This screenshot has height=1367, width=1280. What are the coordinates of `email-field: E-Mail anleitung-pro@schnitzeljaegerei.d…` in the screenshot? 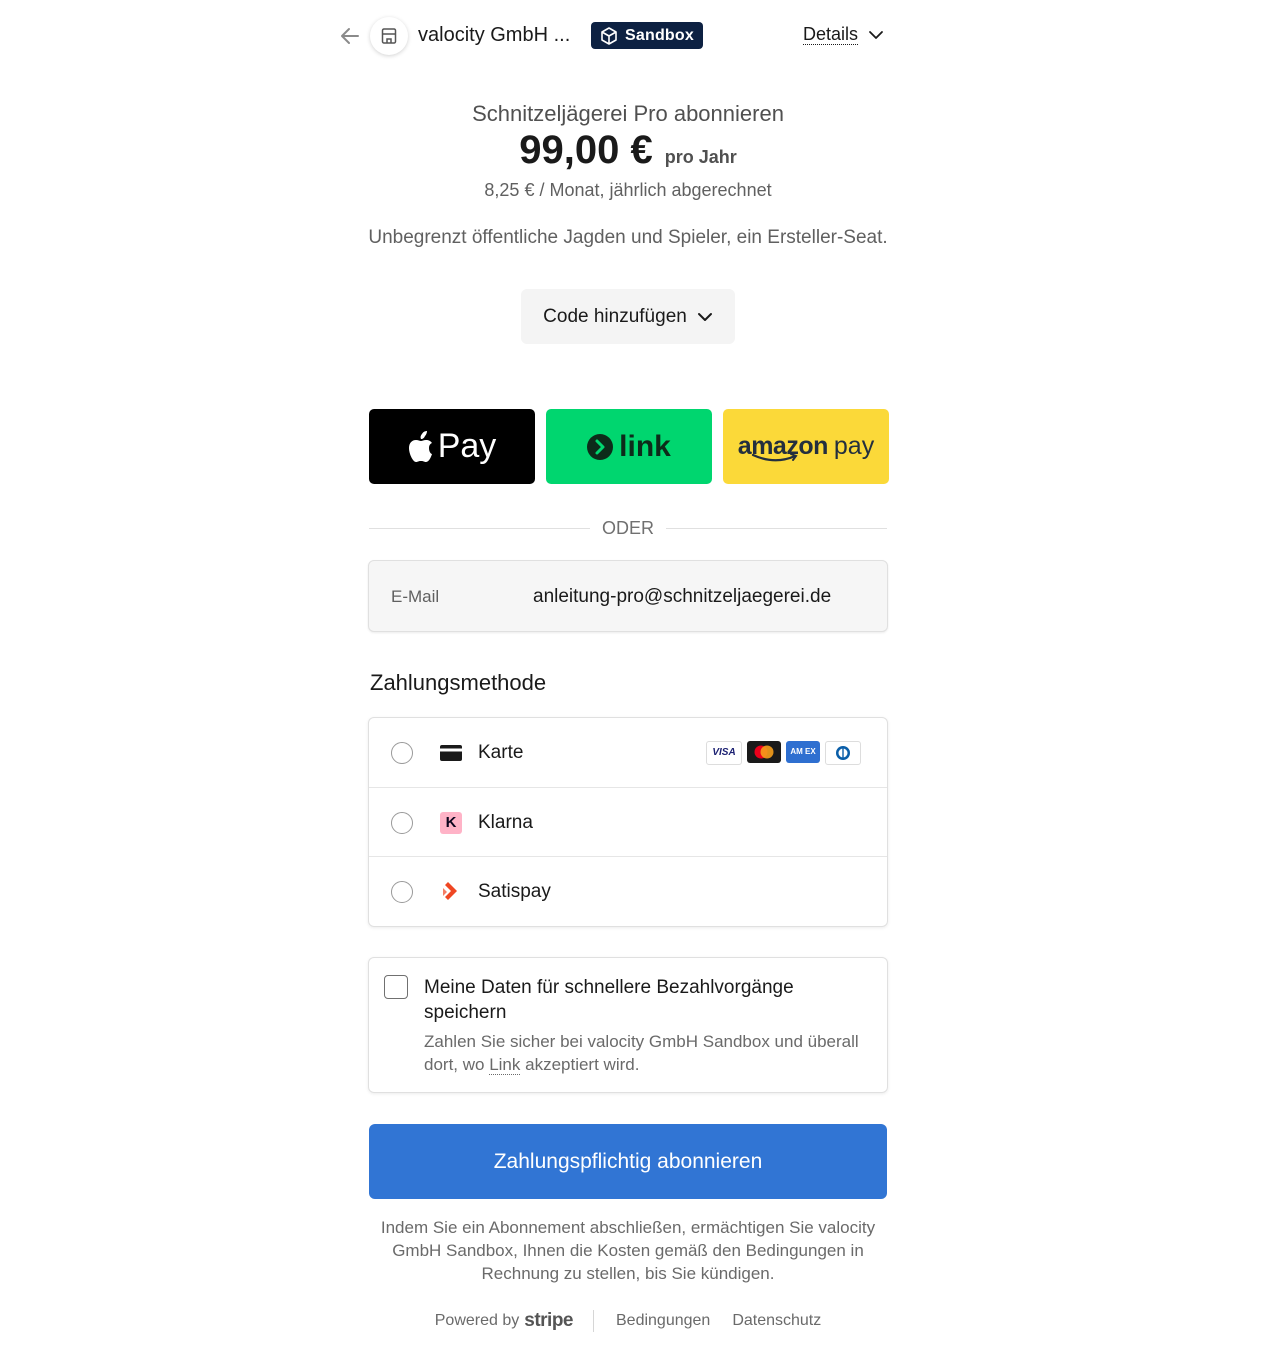 It's located at (628, 596).